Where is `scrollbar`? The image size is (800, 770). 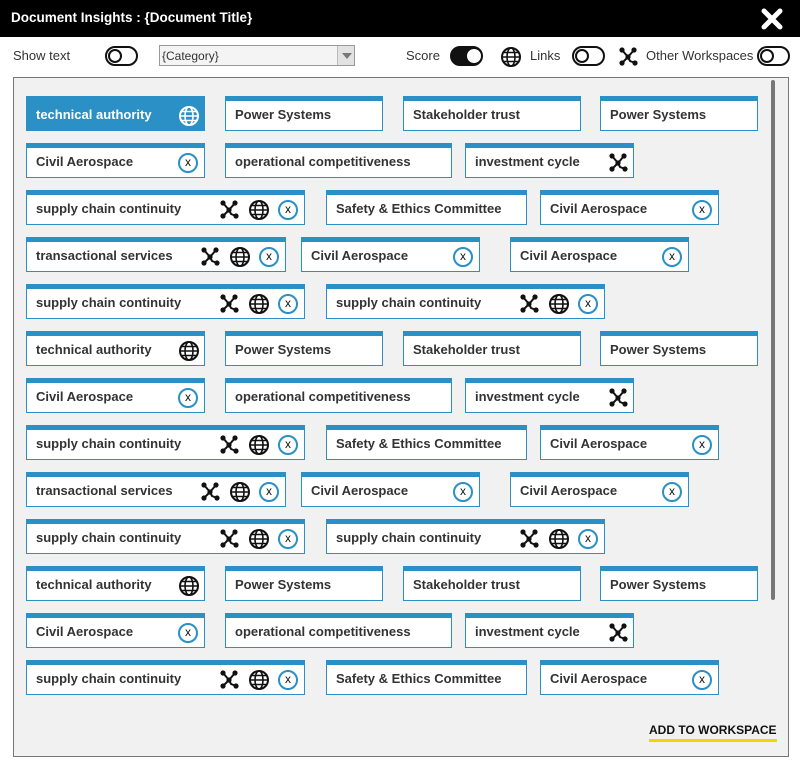
scrollbar is located at coordinates (773, 340).